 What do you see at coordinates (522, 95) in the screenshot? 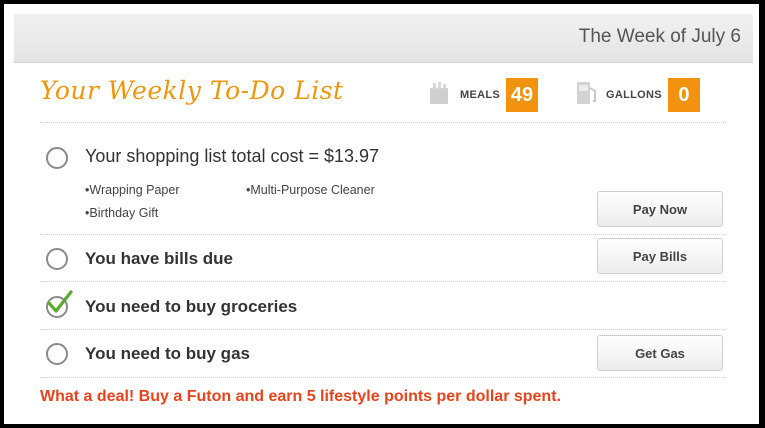
I see `meals-count: 49` at bounding box center [522, 95].